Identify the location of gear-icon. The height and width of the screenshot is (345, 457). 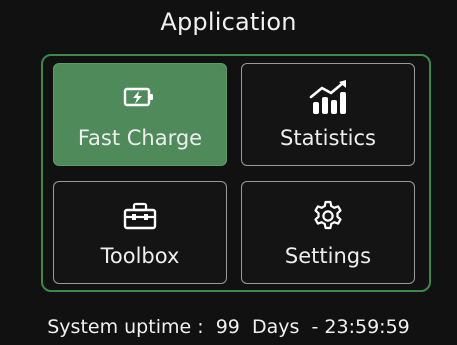
(328, 216).